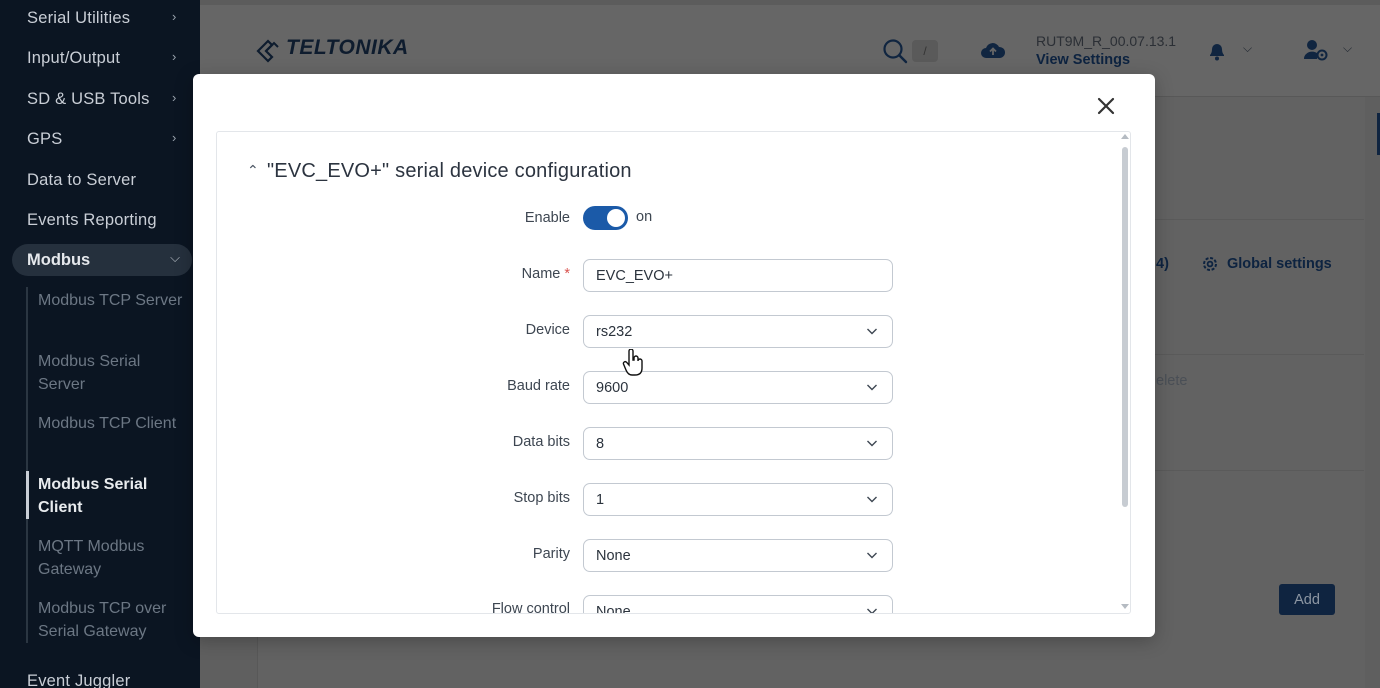 The image size is (1380, 688). Describe the element at coordinates (547, 330) in the screenshot. I see `device-label: Device` at that location.